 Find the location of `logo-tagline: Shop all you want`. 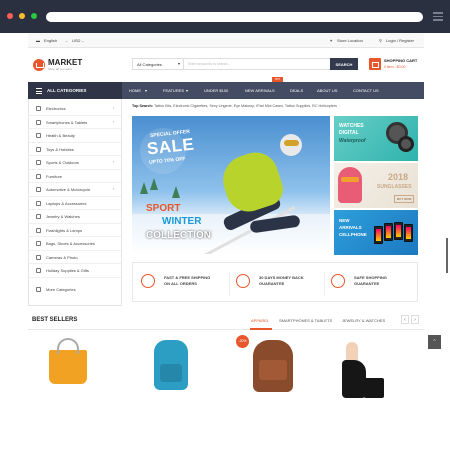

logo-tagline: Shop all you want is located at coordinates (60, 69).